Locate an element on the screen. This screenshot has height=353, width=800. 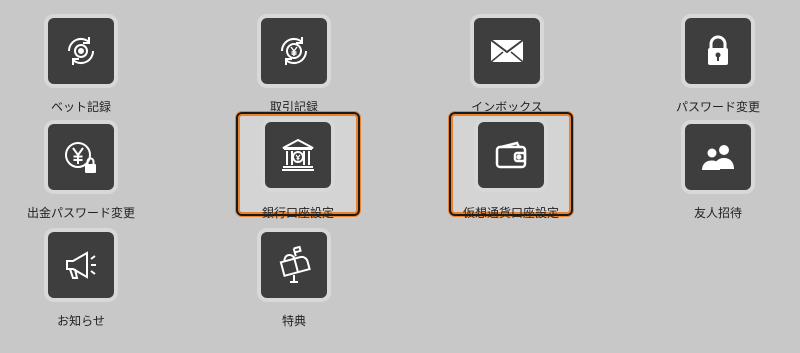
invite-friends-label: 友人招待 is located at coordinates (717, 213).